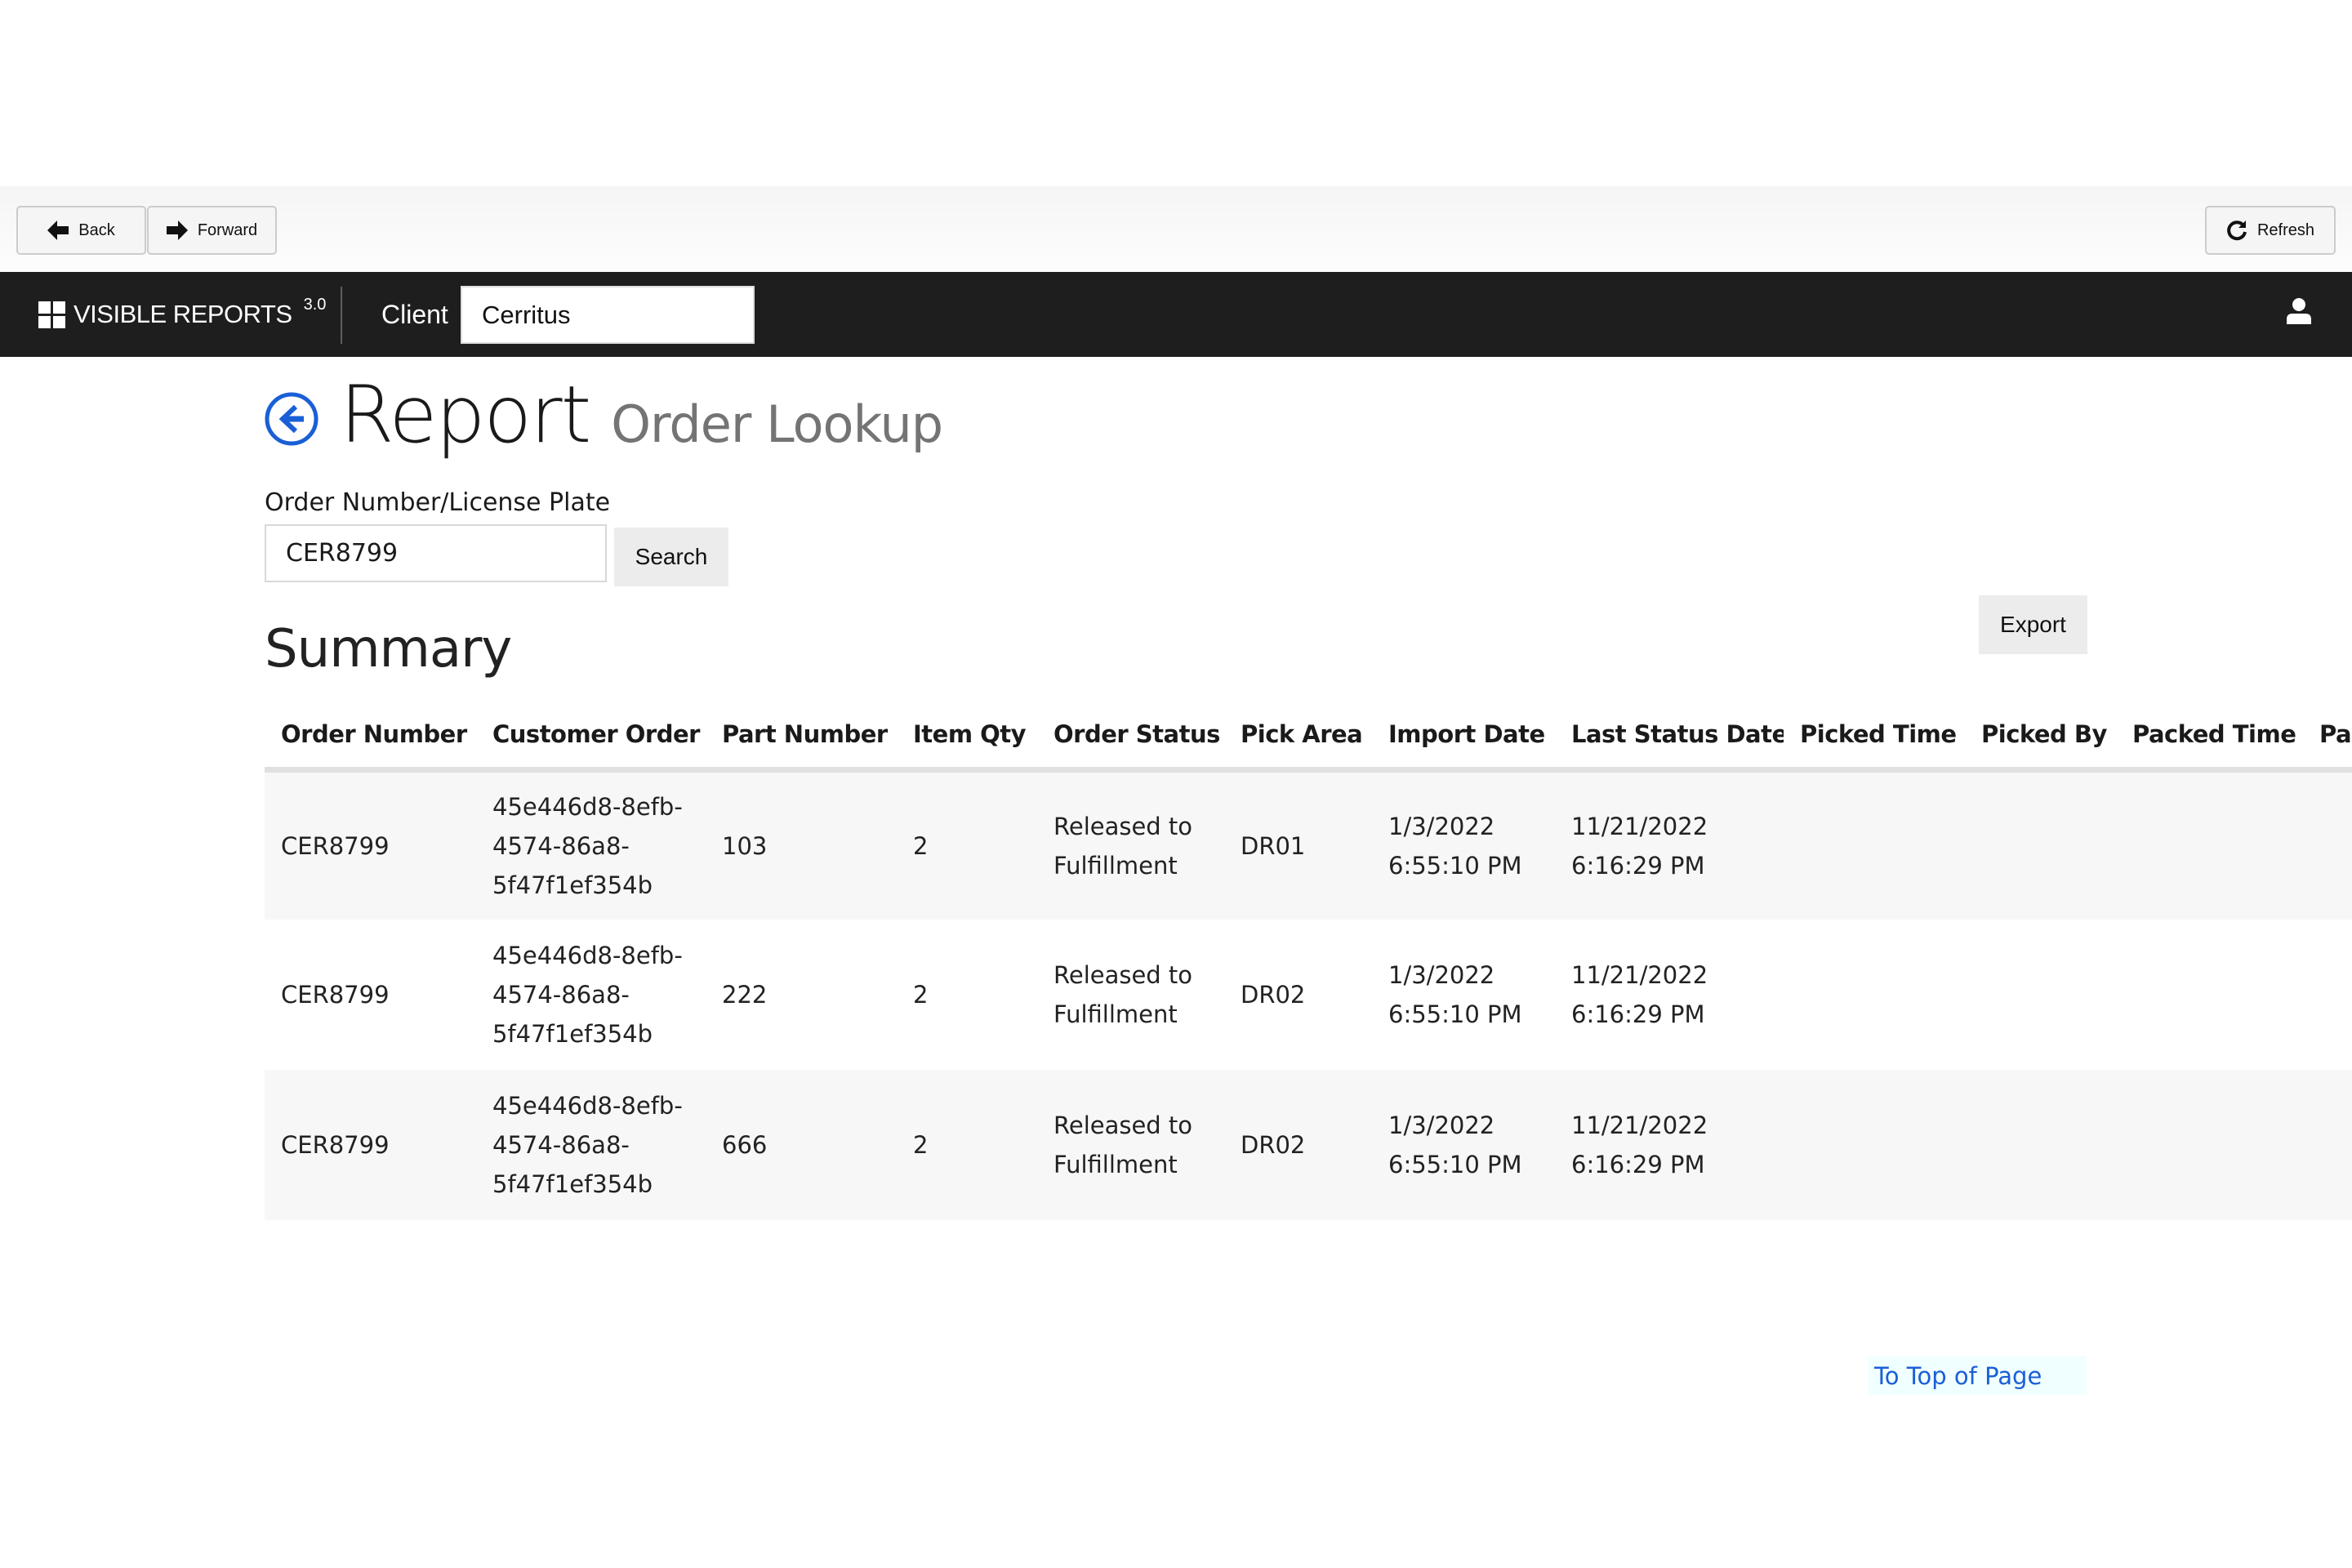 The width and height of the screenshot is (2352, 1568). What do you see at coordinates (51, 314) in the screenshot?
I see `grid-icon` at bounding box center [51, 314].